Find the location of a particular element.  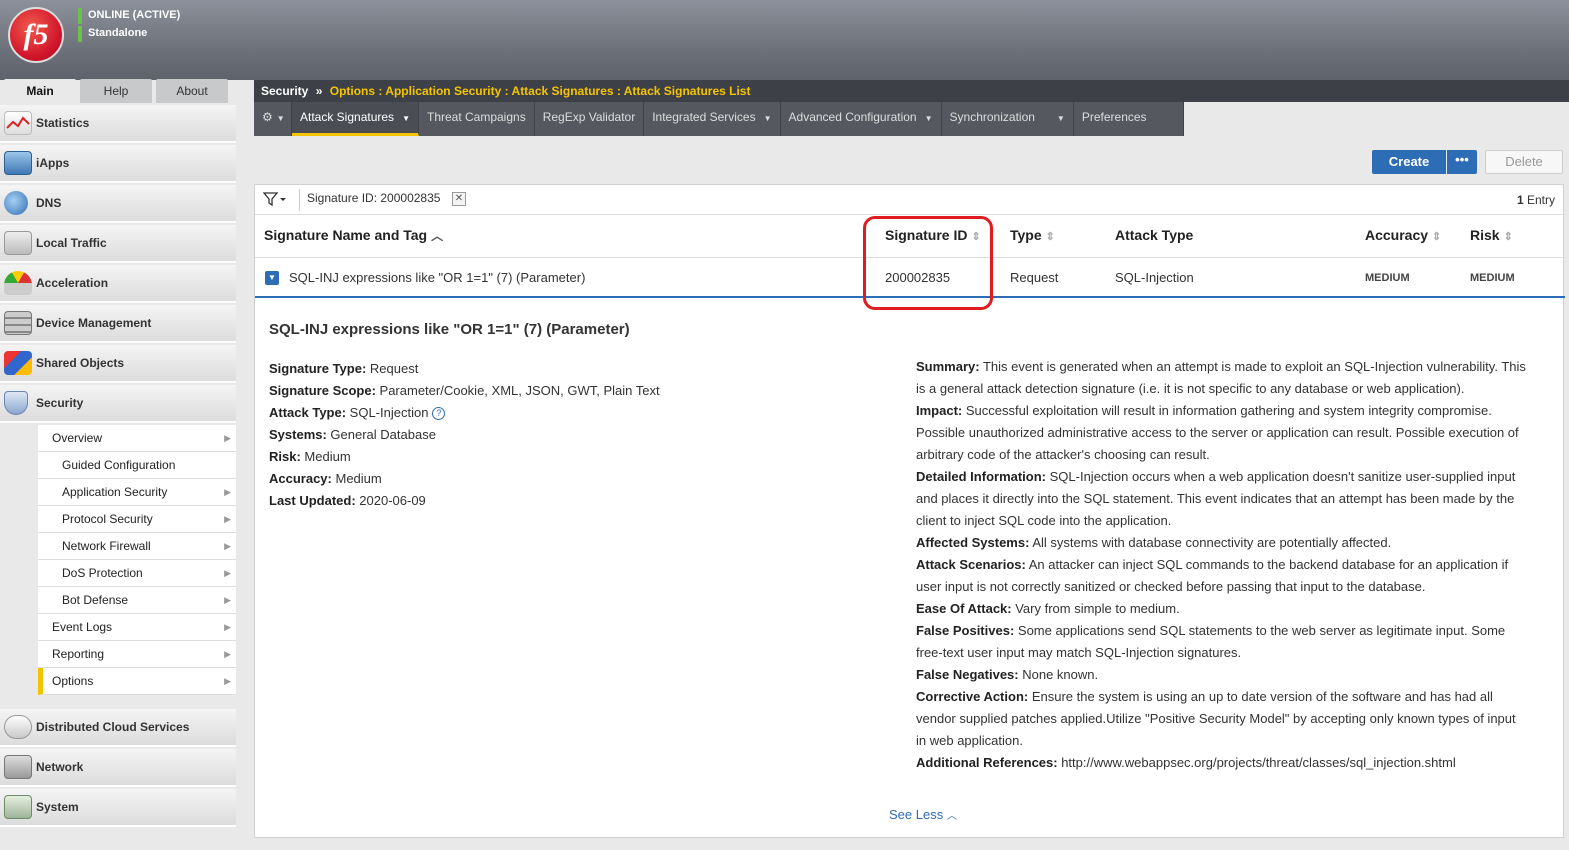

menu-regexp-validator: RegExp Validator is located at coordinates (590, 119).